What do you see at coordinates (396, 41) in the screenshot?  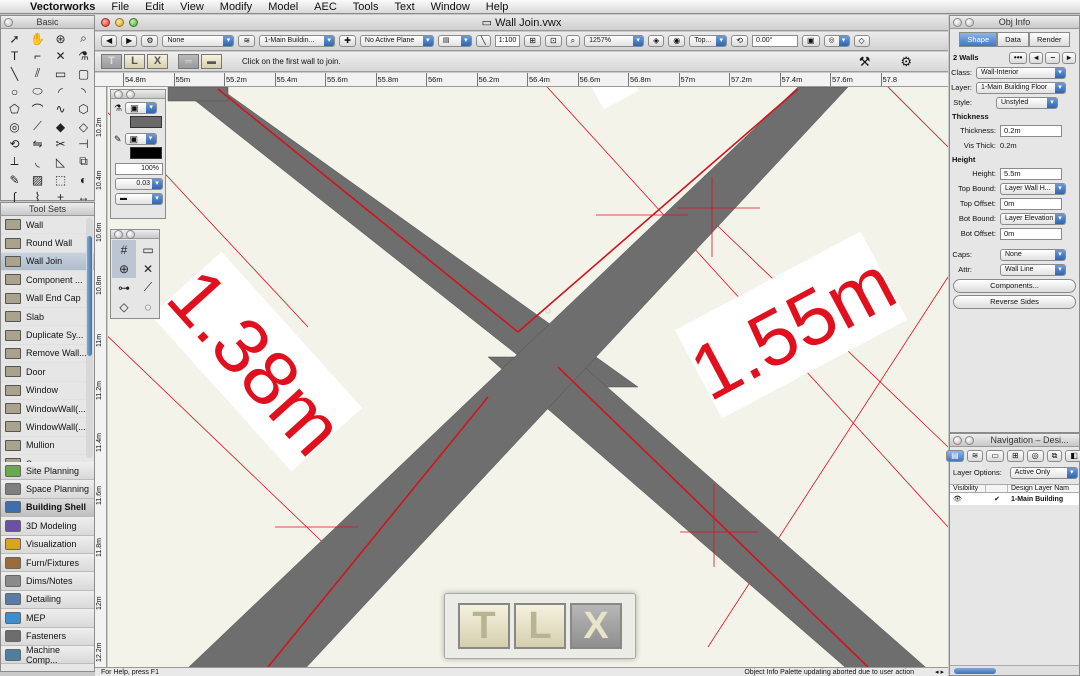 I see `active-plane-popup: No Active Plane` at bounding box center [396, 41].